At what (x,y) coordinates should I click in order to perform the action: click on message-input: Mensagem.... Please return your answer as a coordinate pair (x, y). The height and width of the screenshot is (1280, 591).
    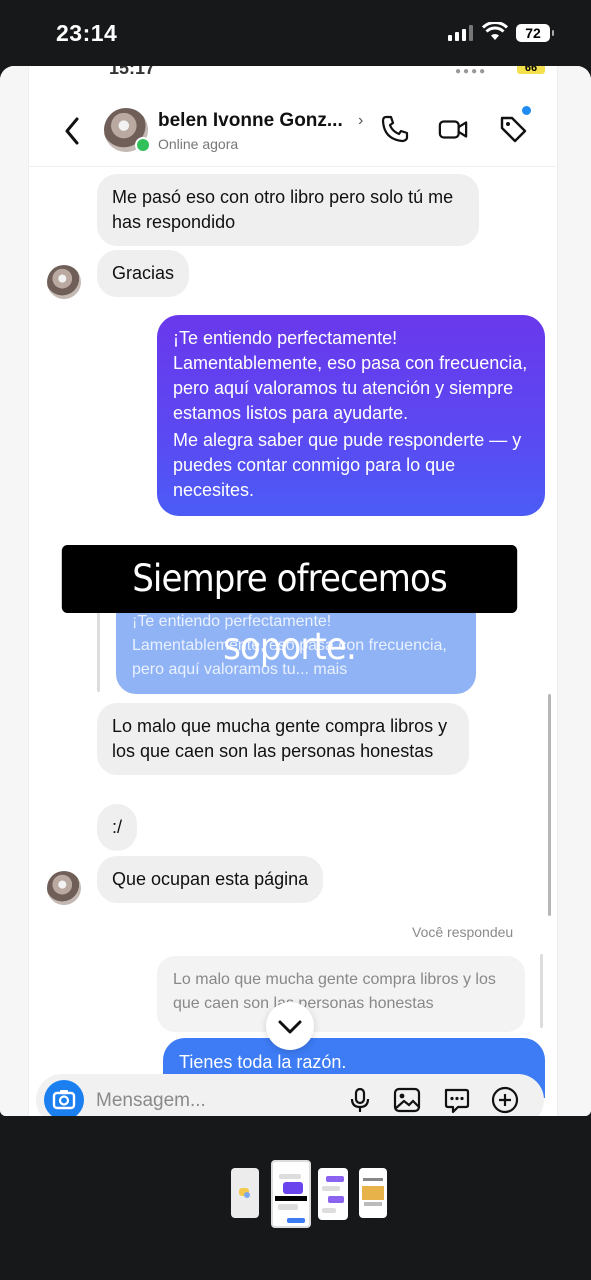
    Looking at the image, I should click on (151, 1101).